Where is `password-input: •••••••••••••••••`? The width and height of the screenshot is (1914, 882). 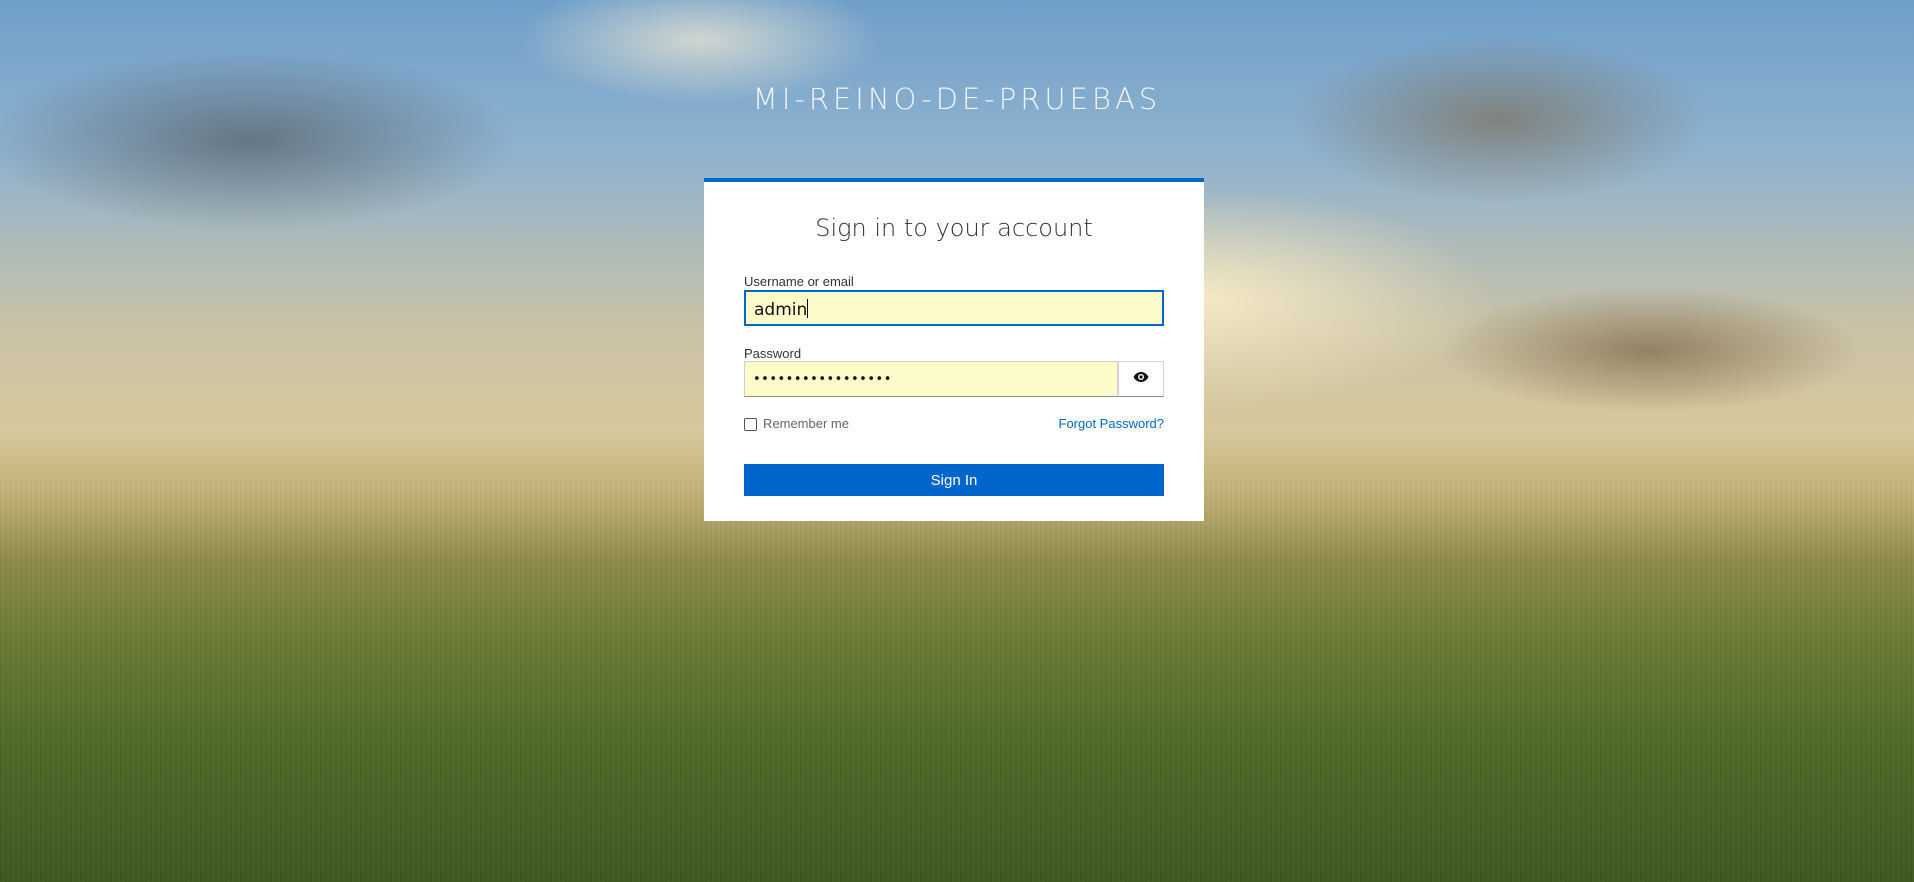
password-input: ••••••••••••••••• is located at coordinates (931, 379).